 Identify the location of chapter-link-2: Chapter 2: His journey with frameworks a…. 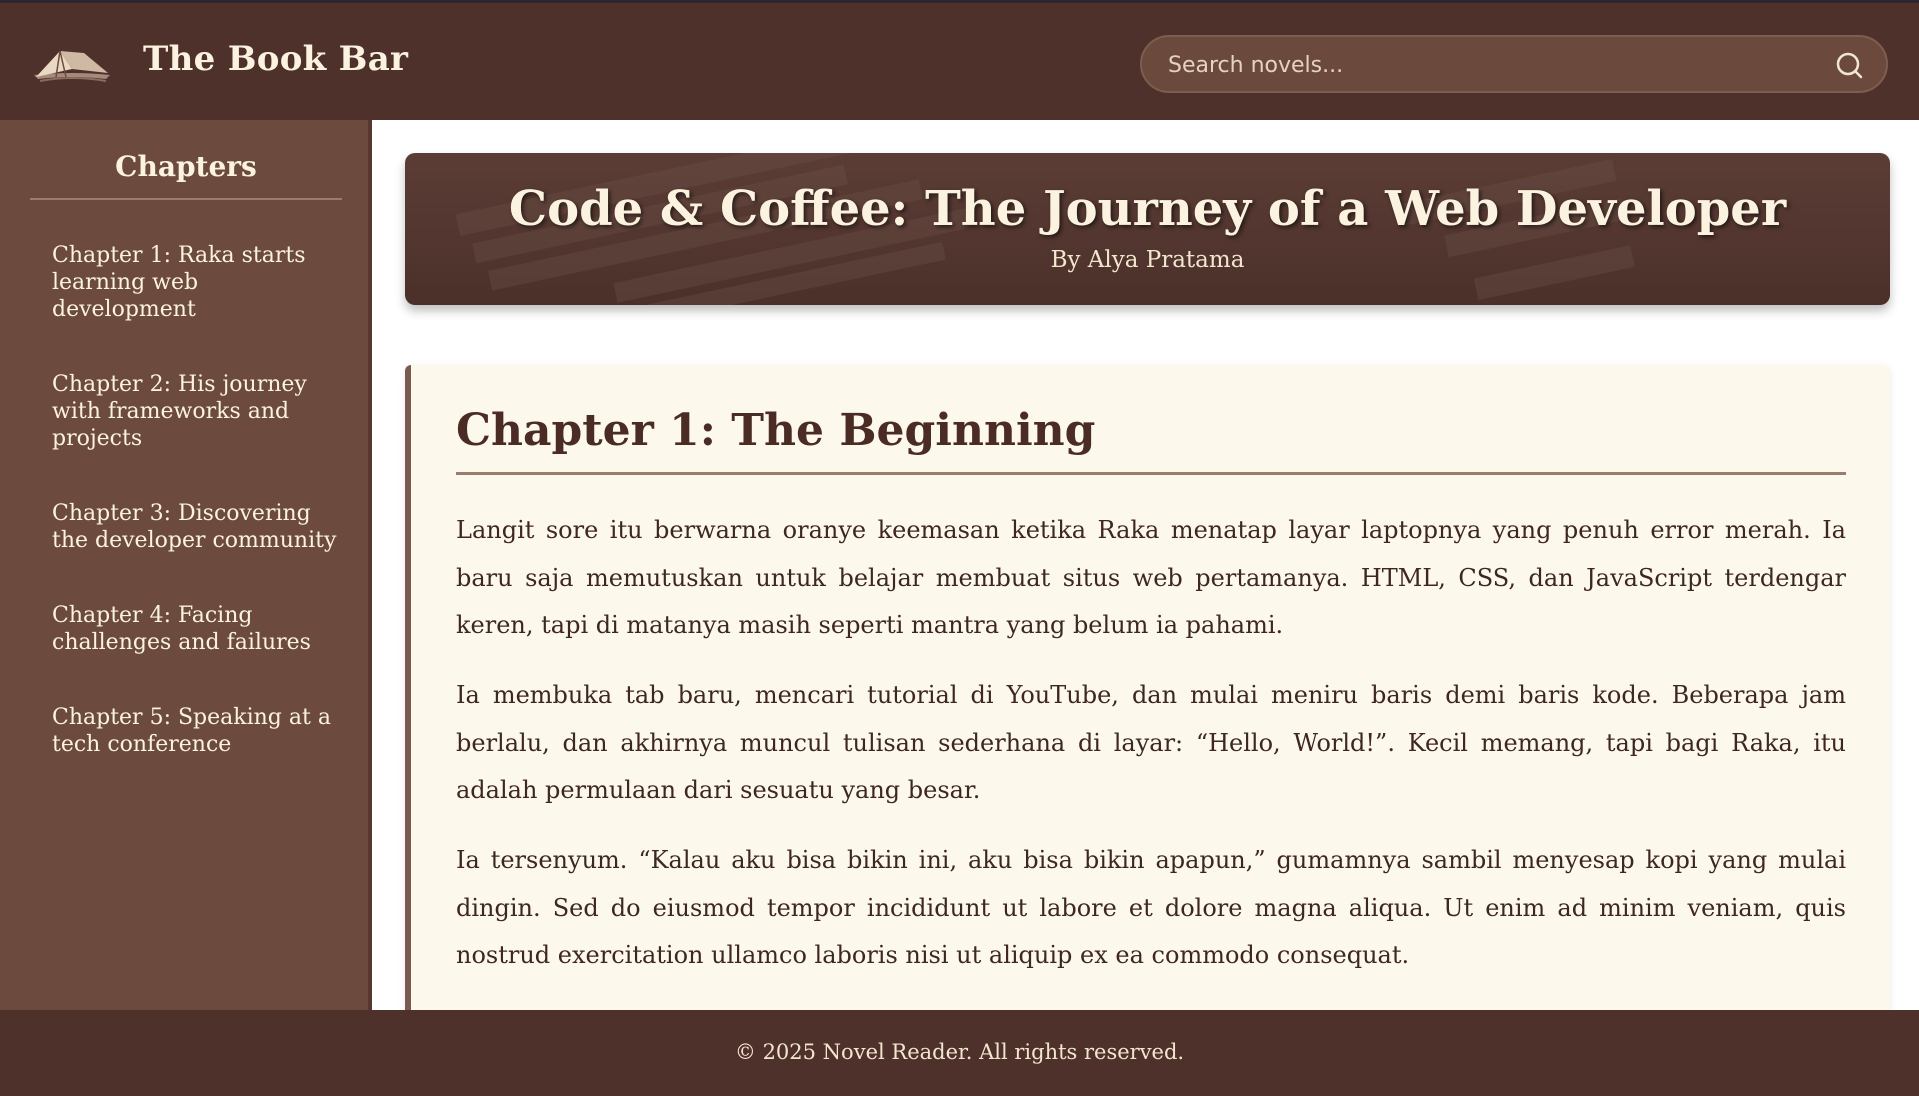
(197, 411).